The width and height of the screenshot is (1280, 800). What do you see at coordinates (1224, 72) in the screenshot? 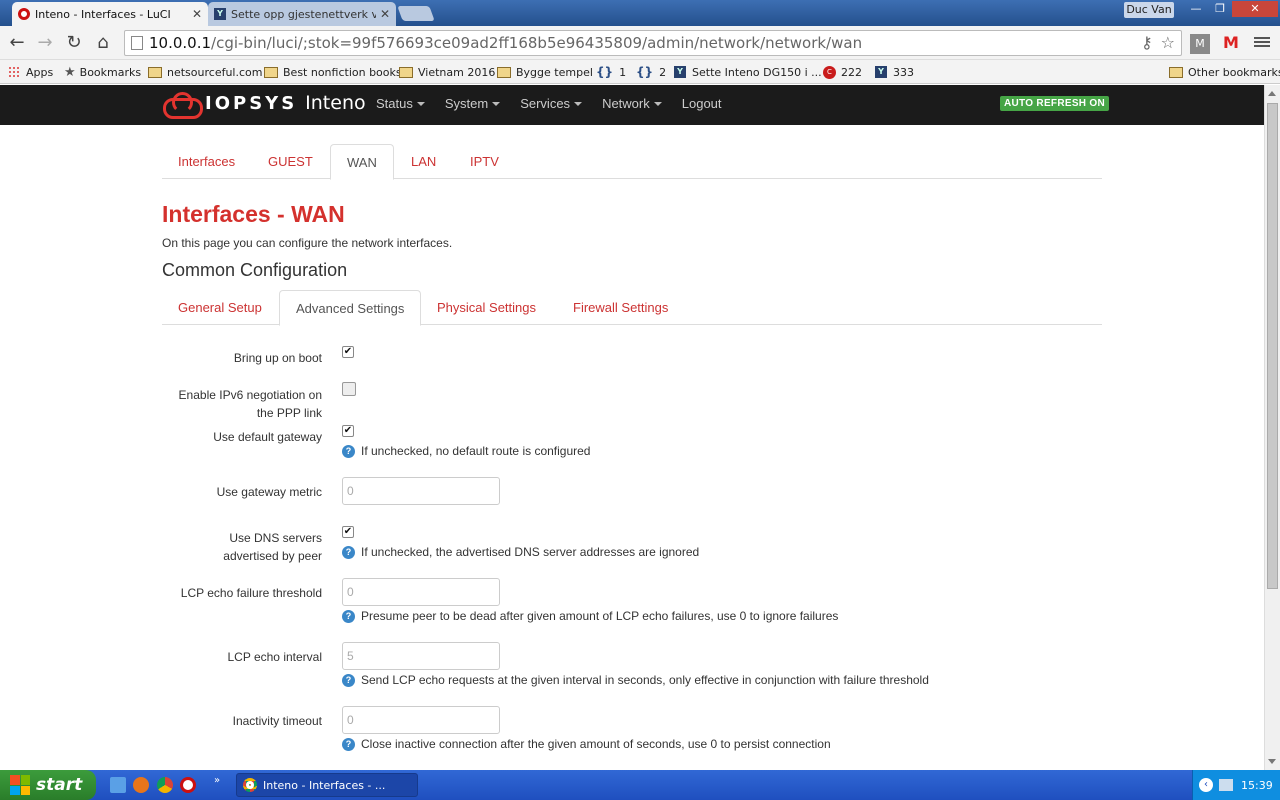
I see `bookmark-other: Other bookmarks` at bounding box center [1224, 72].